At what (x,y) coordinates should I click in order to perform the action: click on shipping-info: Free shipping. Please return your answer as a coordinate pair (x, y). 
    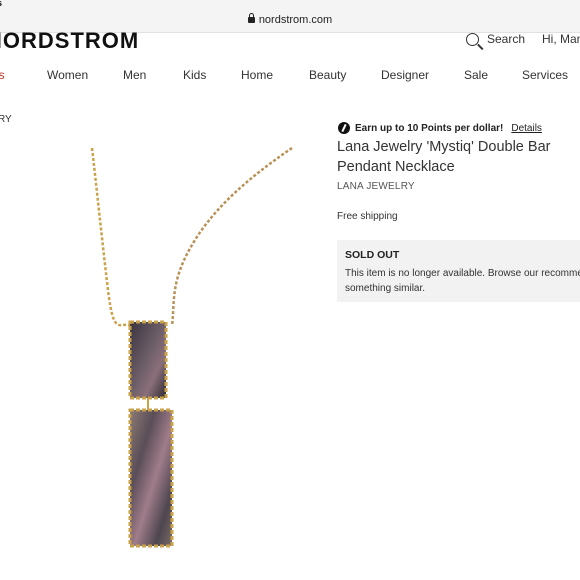
    Looking at the image, I should click on (367, 216).